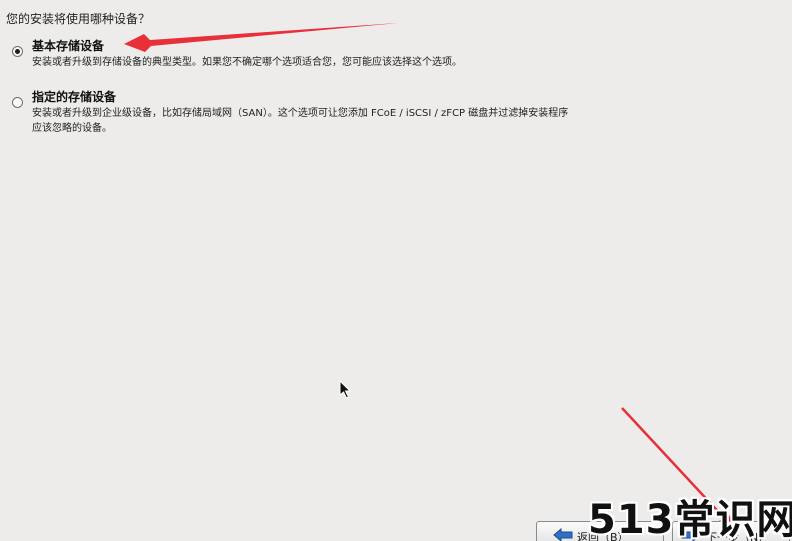 The width and height of the screenshot is (792, 541). What do you see at coordinates (72, 128) in the screenshot?
I see `option-description-line: 应该忽略的设备。` at bounding box center [72, 128].